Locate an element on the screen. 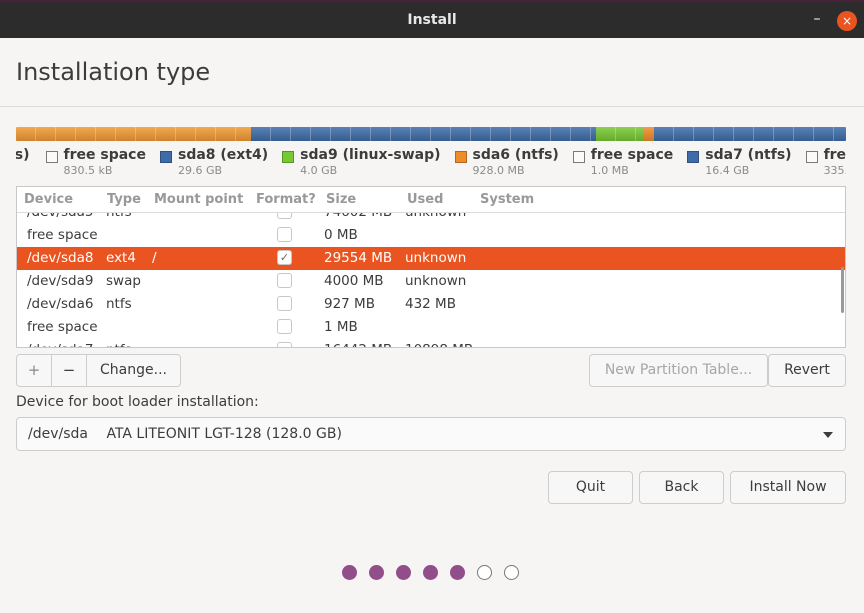  boot-device-path: /dev/sda is located at coordinates (58, 434).